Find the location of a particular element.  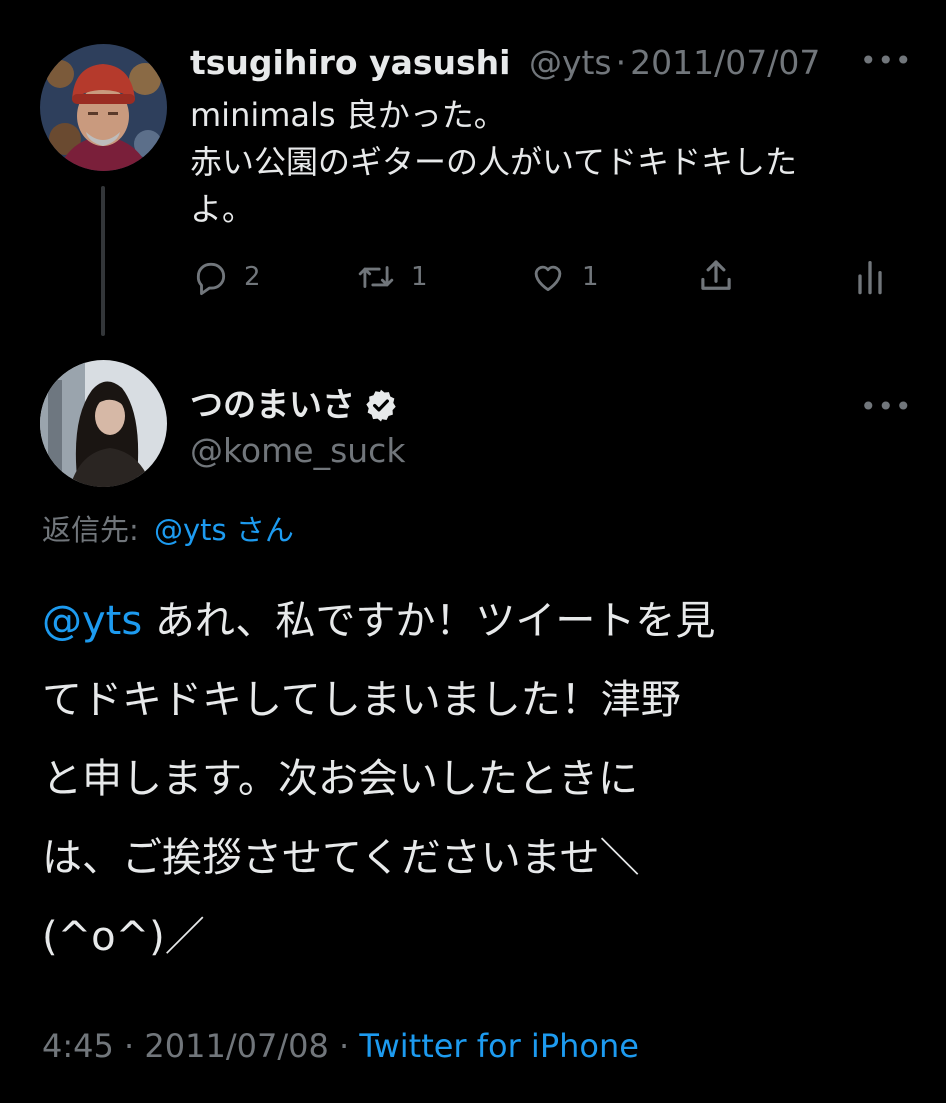

reply-meta-line: 4:45 · 2011/07/08 · Twitter for iPhone is located at coordinates (340, 1046).